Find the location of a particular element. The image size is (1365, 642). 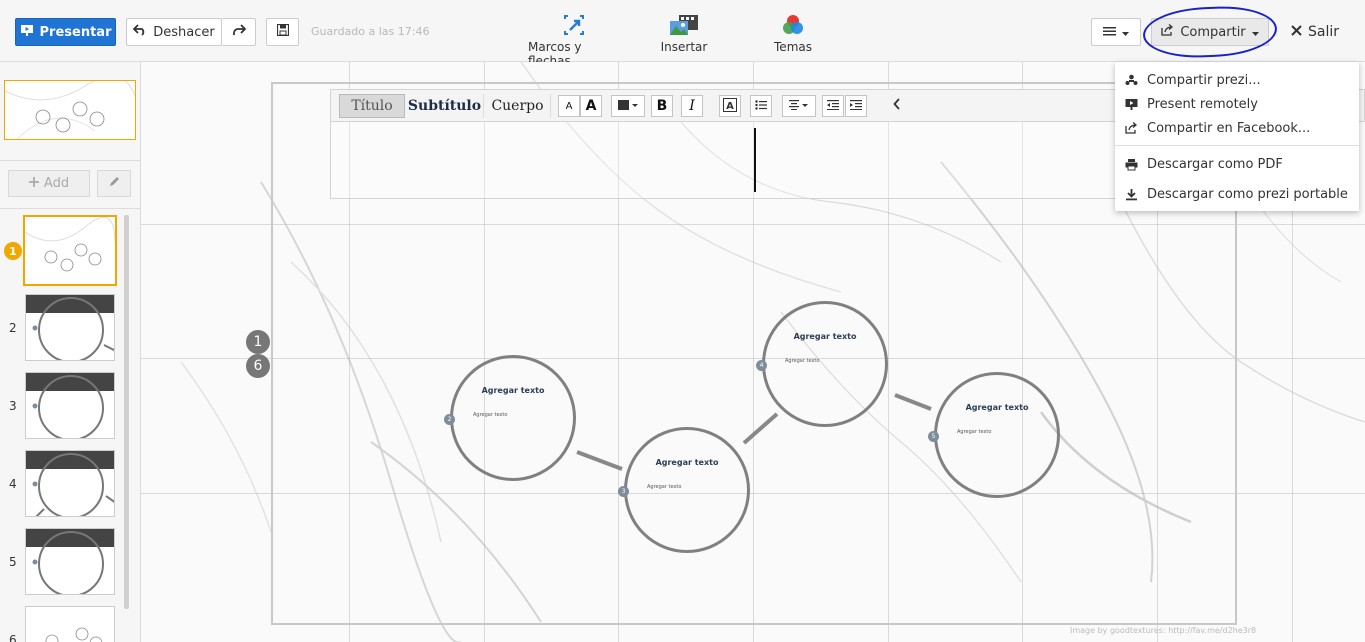

bold-button: B is located at coordinates (662, 106).